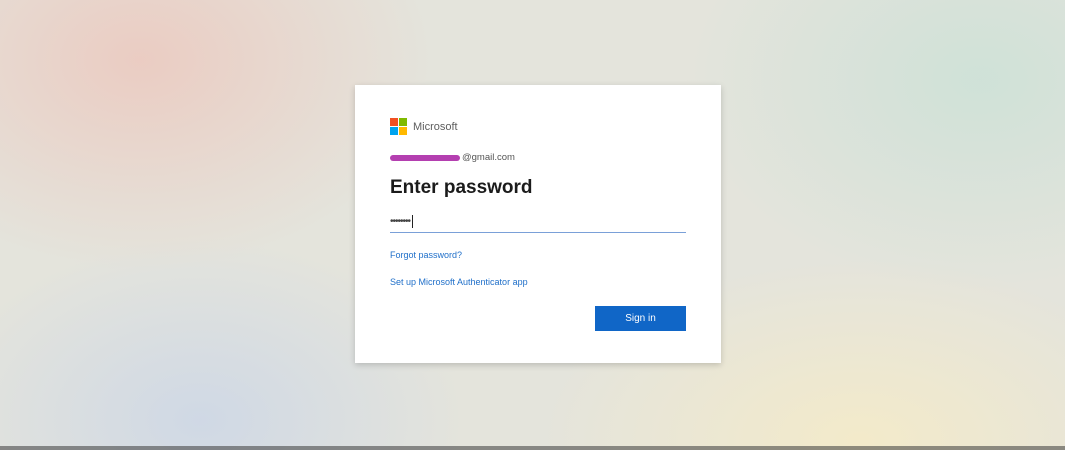 The width and height of the screenshot is (1065, 450). I want to click on logo-tile-red, so click(394, 122).